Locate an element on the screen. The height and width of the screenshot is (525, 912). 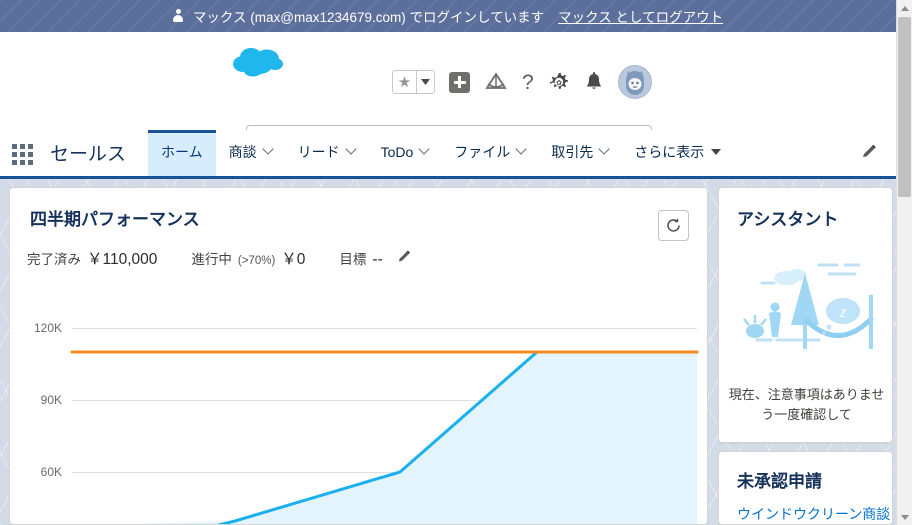
nav-tab-label: ホーム is located at coordinates (182, 151).